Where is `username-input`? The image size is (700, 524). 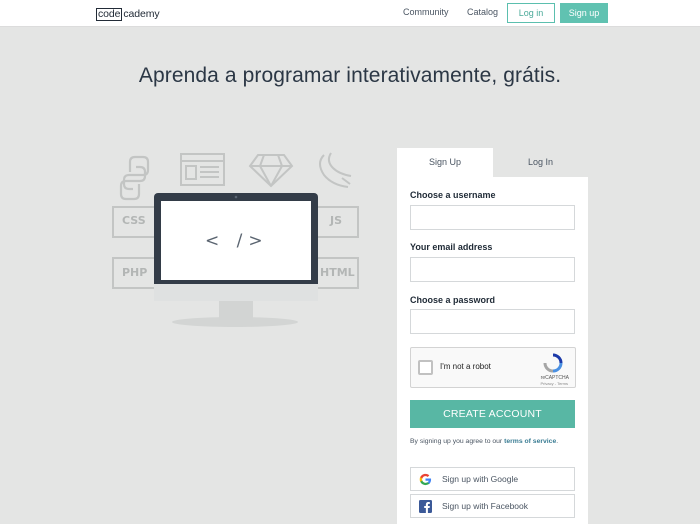
username-input is located at coordinates (492, 217).